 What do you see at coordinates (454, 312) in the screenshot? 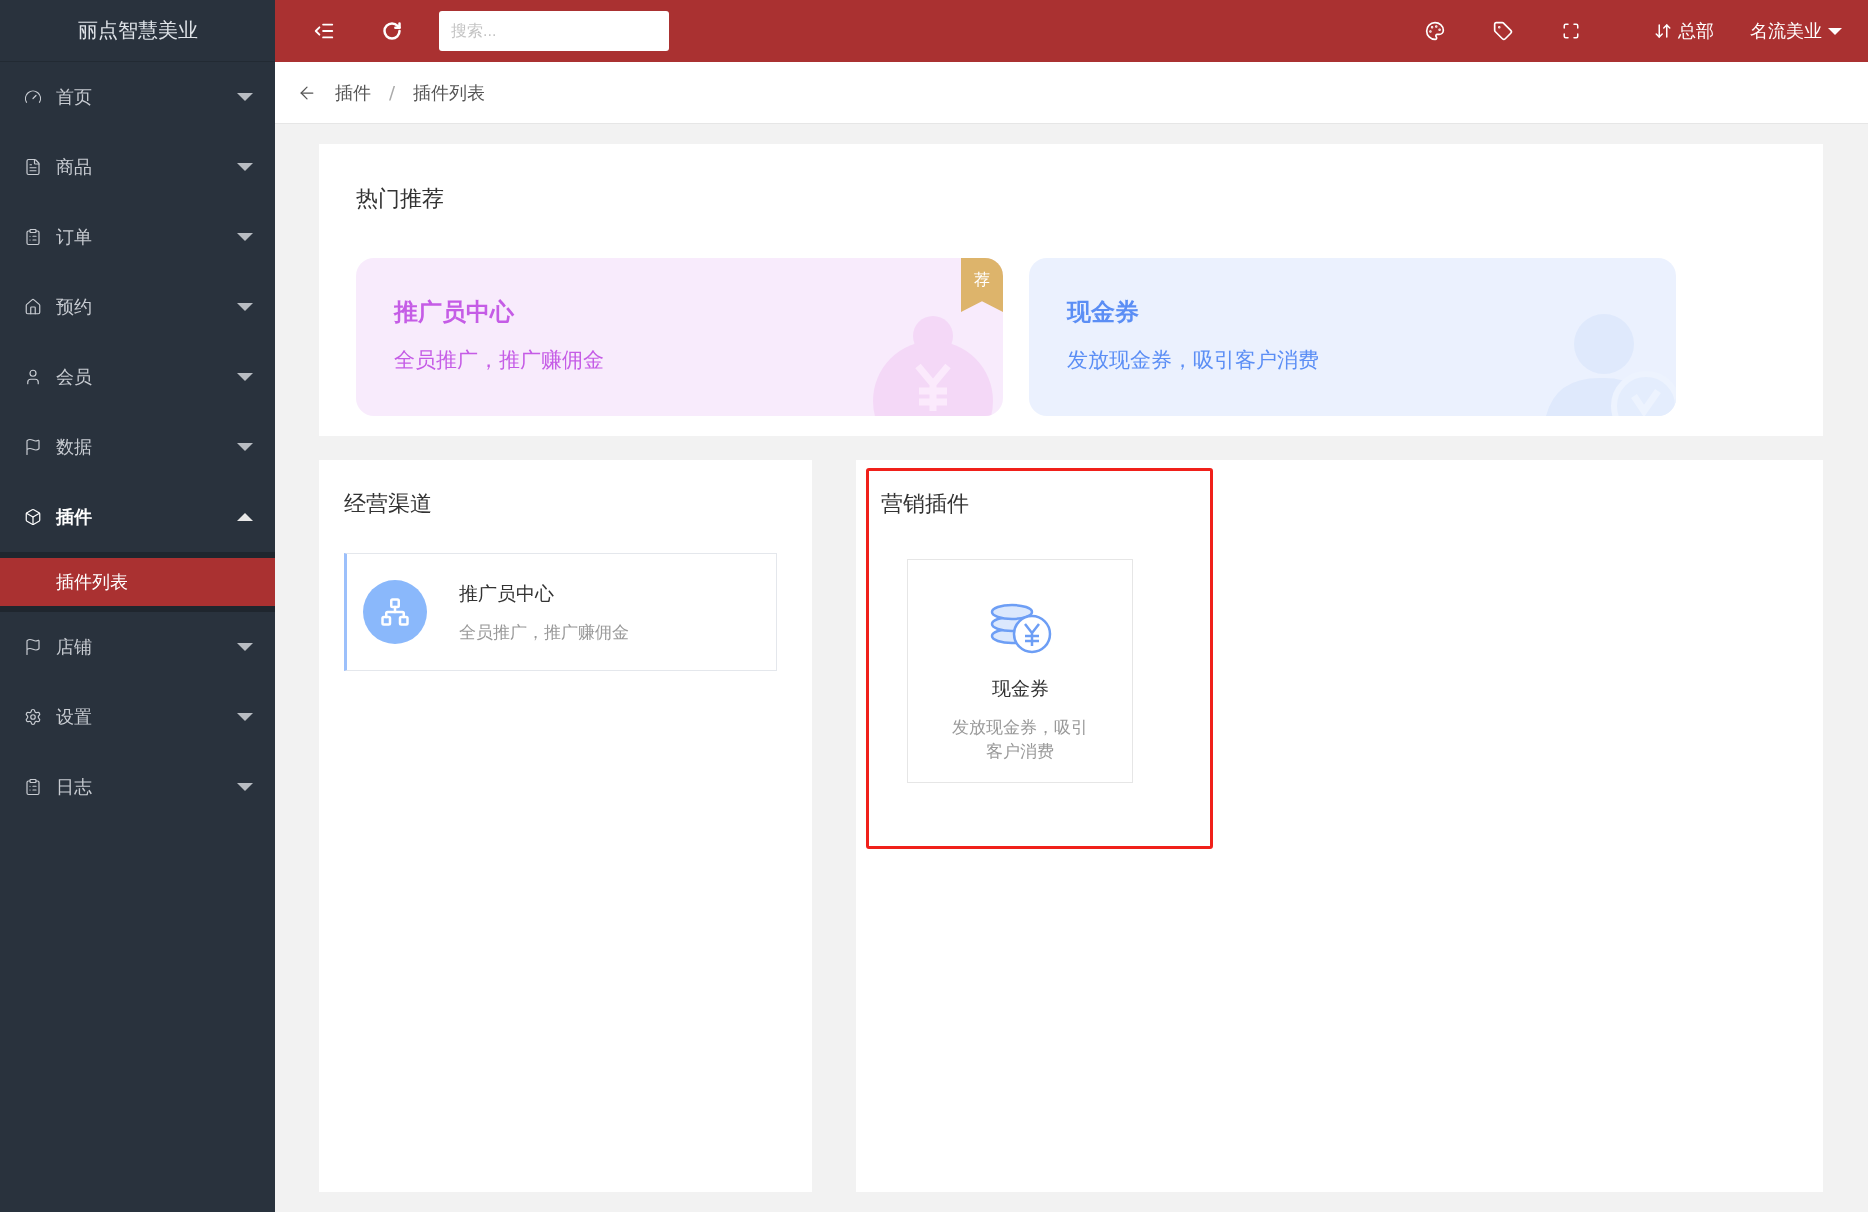
I see `card-title: 推广员中心` at bounding box center [454, 312].